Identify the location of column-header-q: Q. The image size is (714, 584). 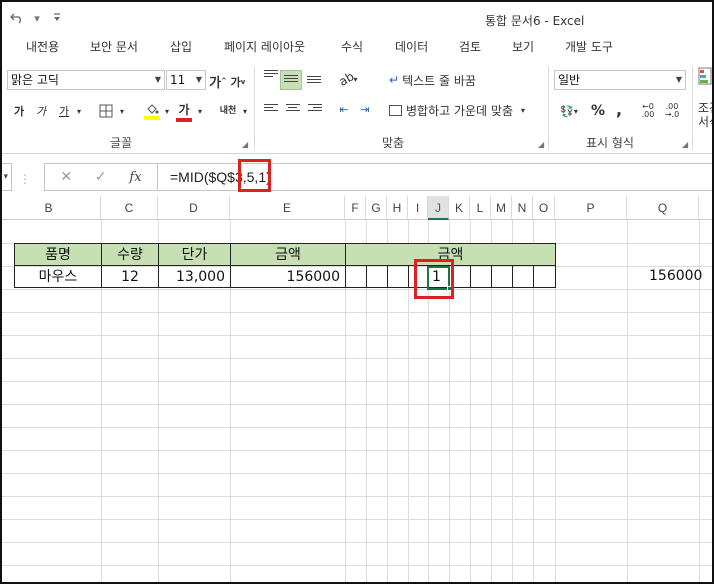
(663, 208).